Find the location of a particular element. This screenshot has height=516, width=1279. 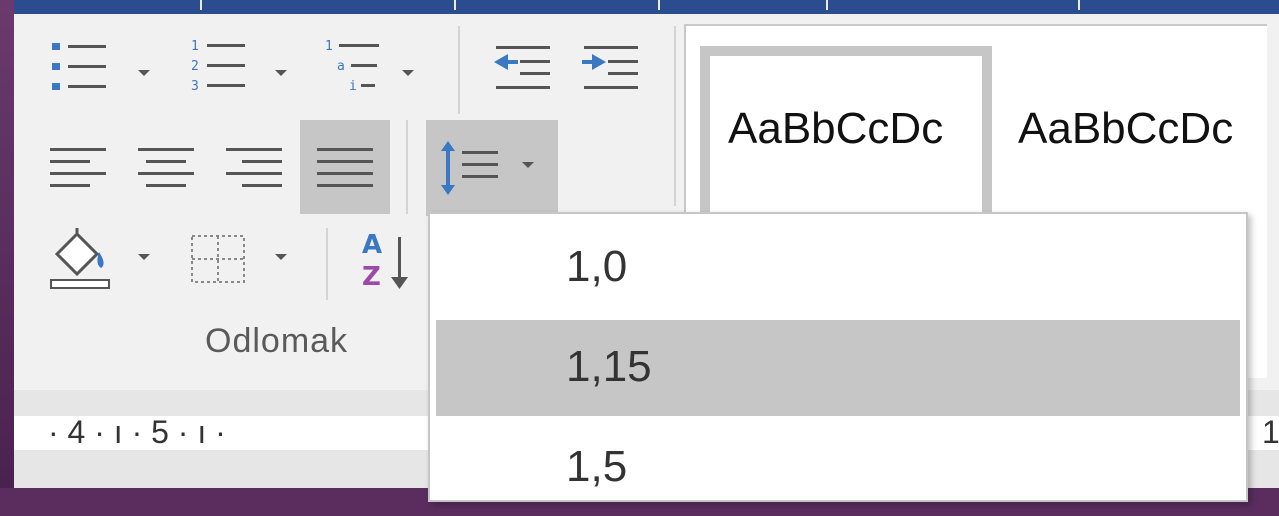

svg-text: i is located at coordinates (353, 86).